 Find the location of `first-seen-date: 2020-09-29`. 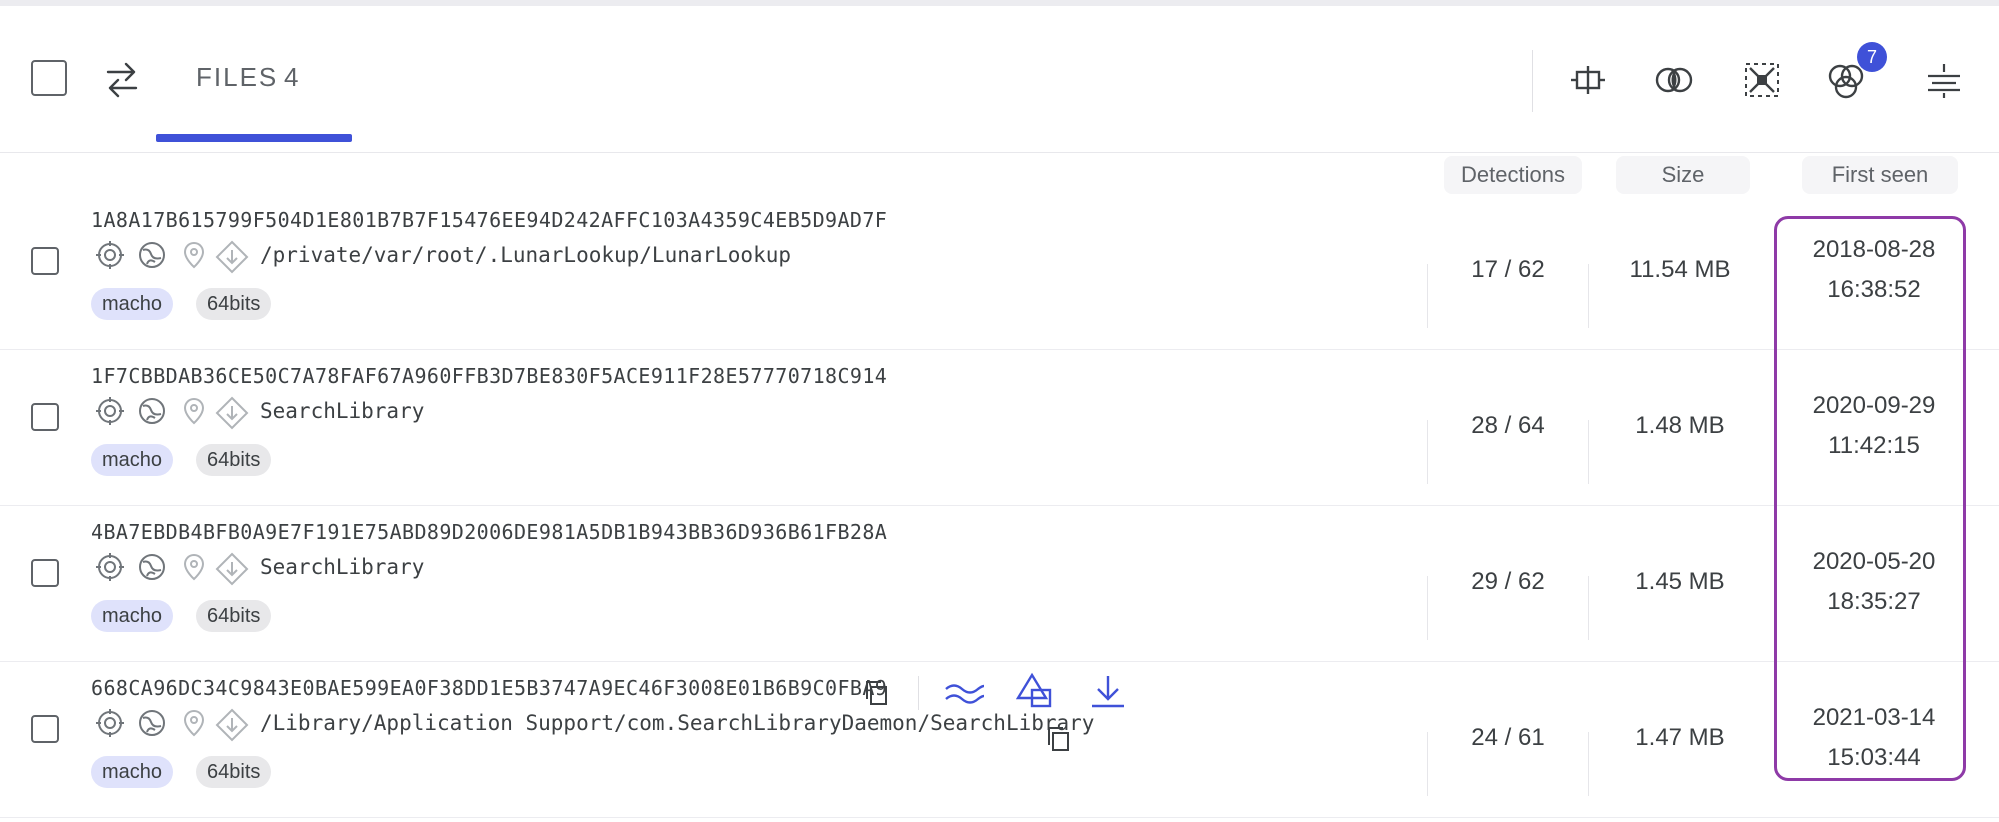

first-seen-date: 2020-09-29 is located at coordinates (1874, 405).